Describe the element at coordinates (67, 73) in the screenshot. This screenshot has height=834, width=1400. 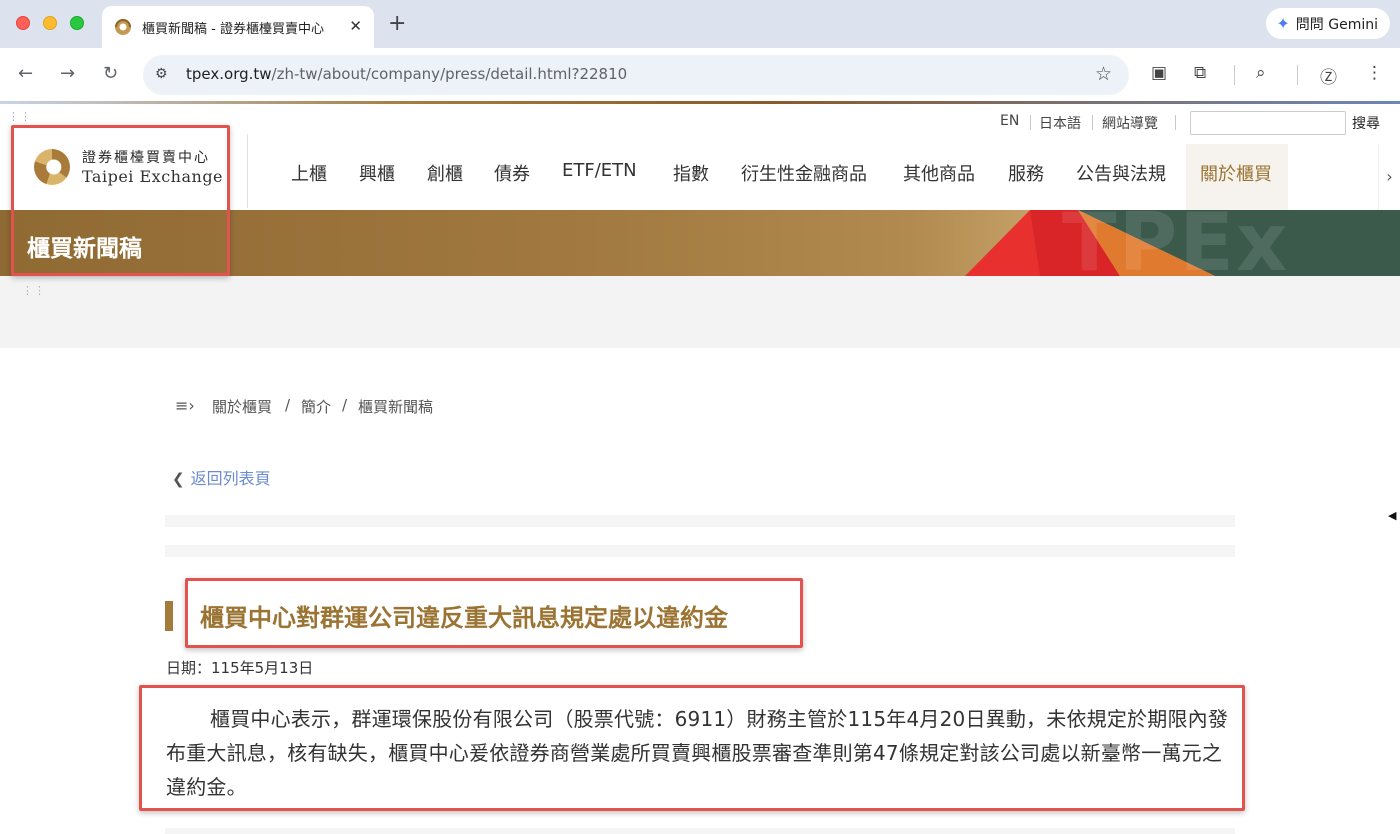
I see `forward-arrow-icon: →` at that location.